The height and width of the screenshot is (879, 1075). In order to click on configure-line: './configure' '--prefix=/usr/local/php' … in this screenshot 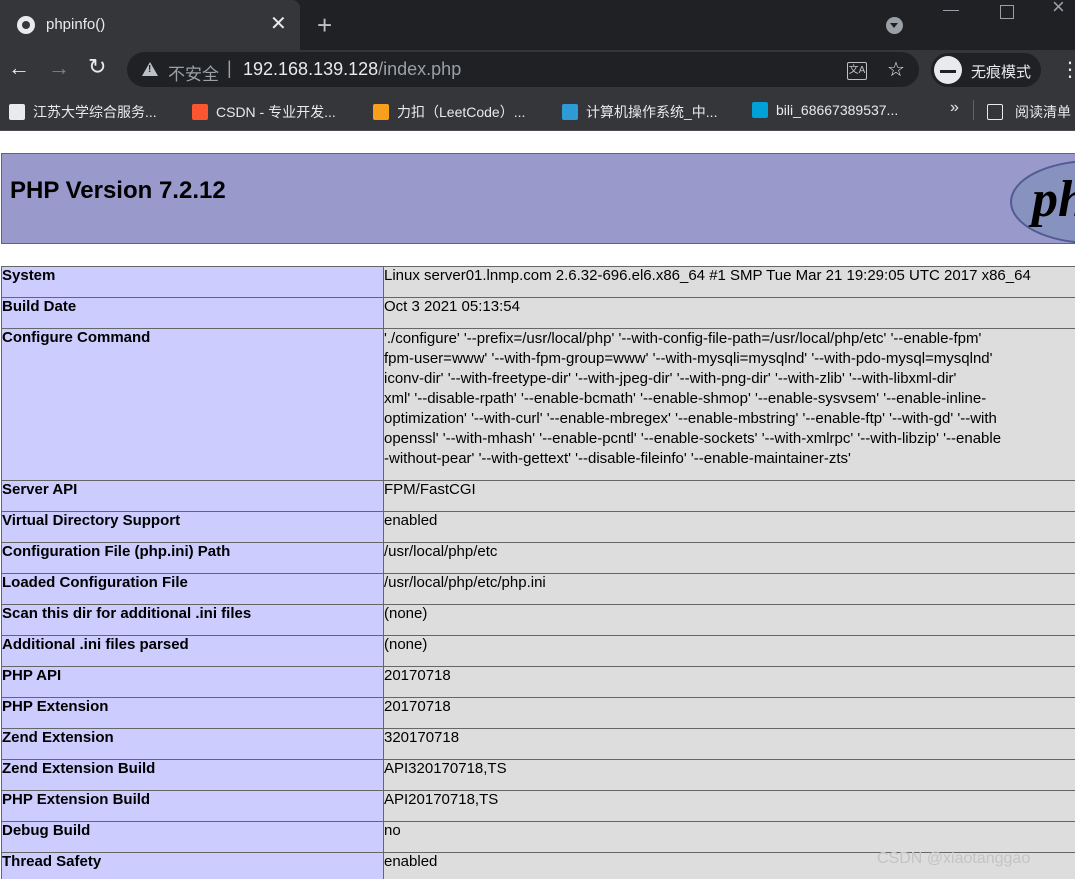, I will do `click(683, 338)`.